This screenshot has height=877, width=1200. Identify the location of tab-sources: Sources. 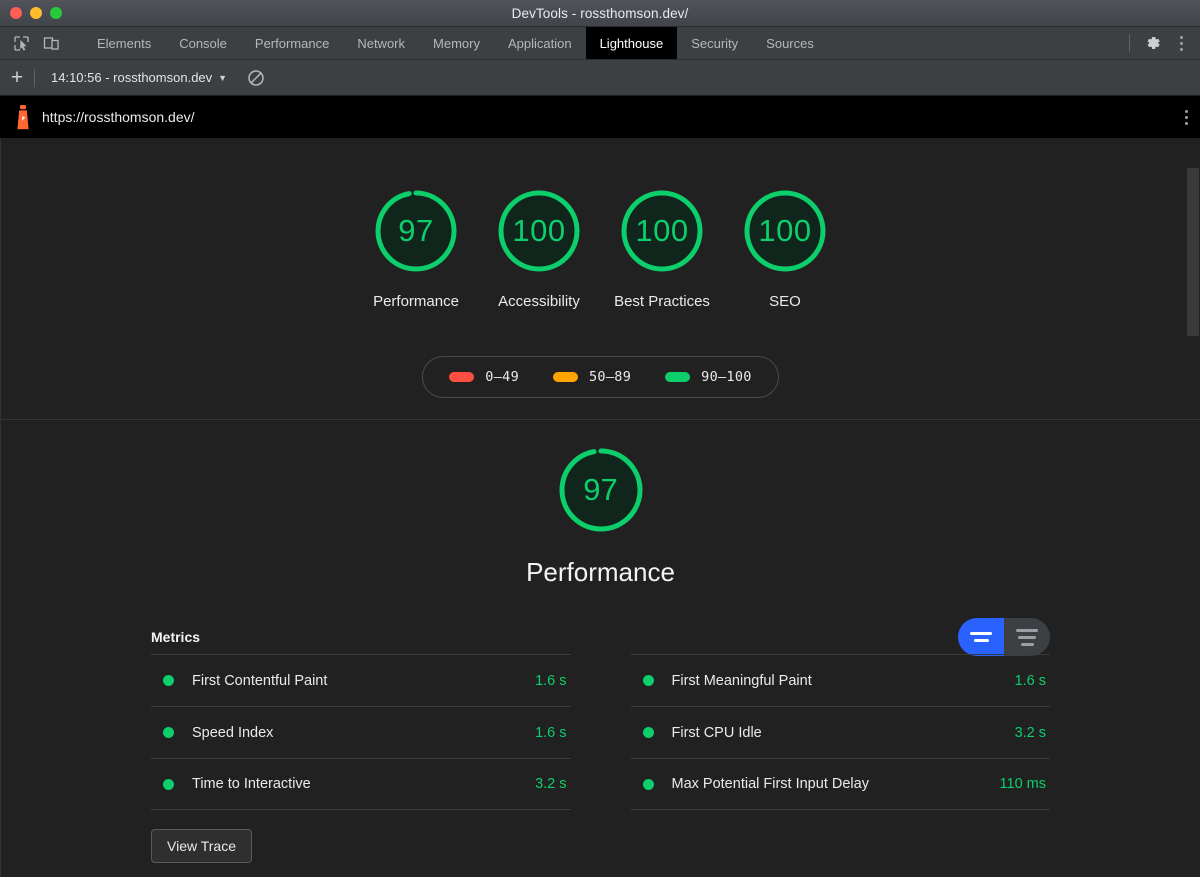
(790, 43).